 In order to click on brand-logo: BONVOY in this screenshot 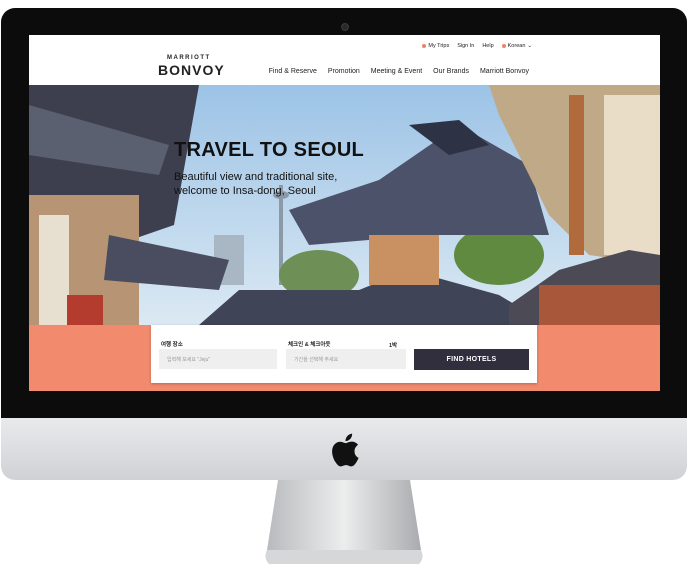, I will do `click(191, 70)`.